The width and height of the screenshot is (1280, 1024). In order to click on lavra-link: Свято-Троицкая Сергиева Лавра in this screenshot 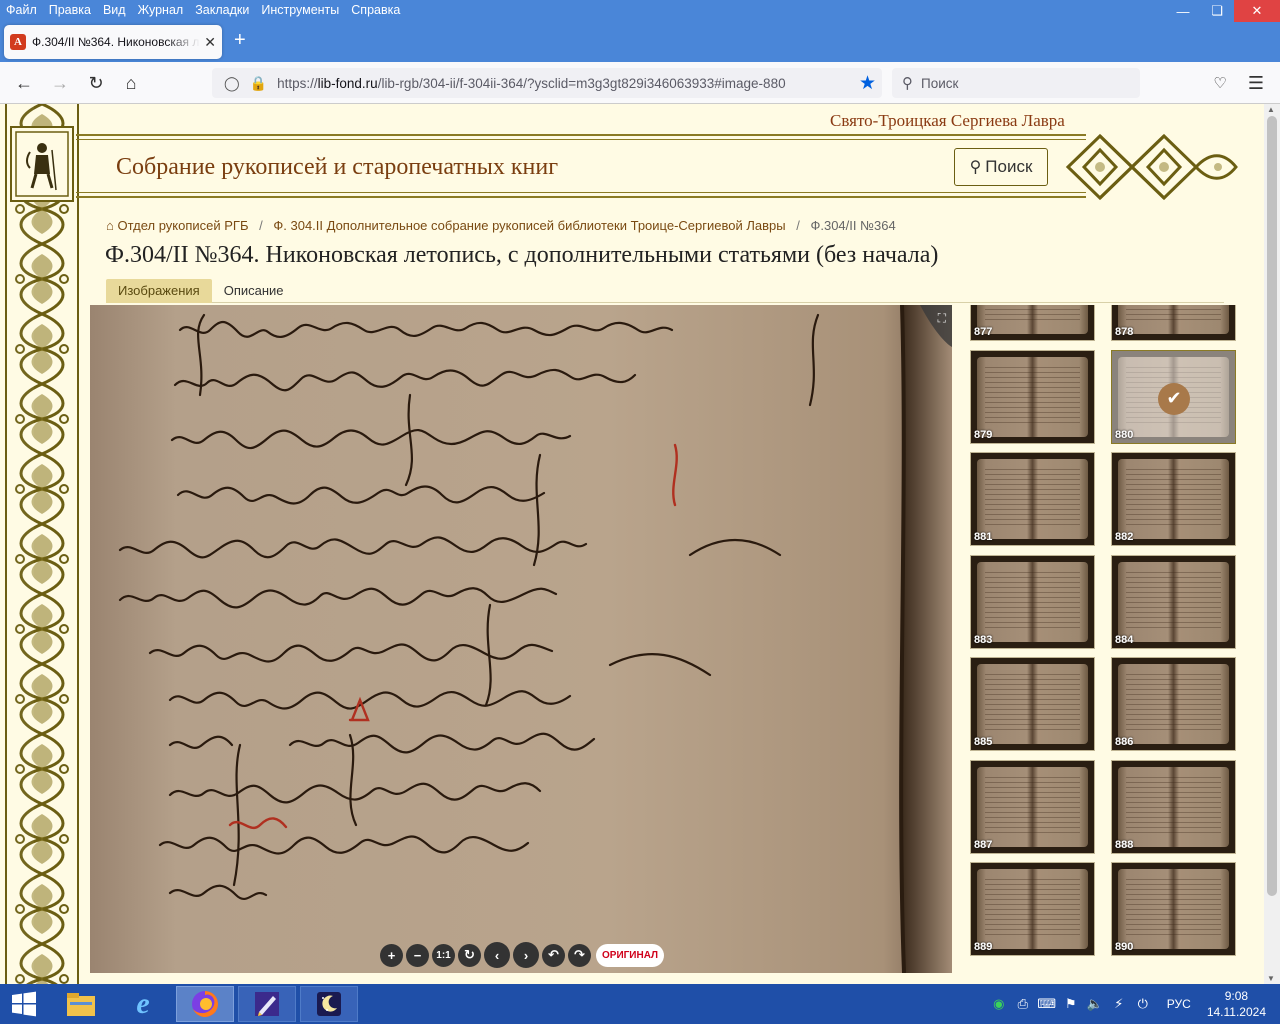, I will do `click(947, 121)`.